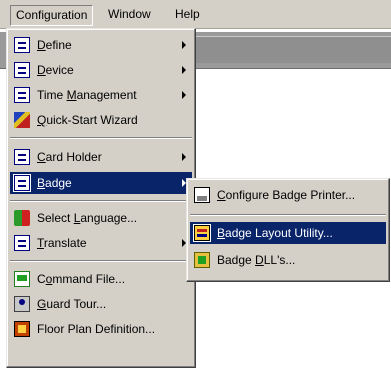 This screenshot has height=368, width=391. I want to click on menu-item-label: Quick-Start Wizard, so click(87, 120).